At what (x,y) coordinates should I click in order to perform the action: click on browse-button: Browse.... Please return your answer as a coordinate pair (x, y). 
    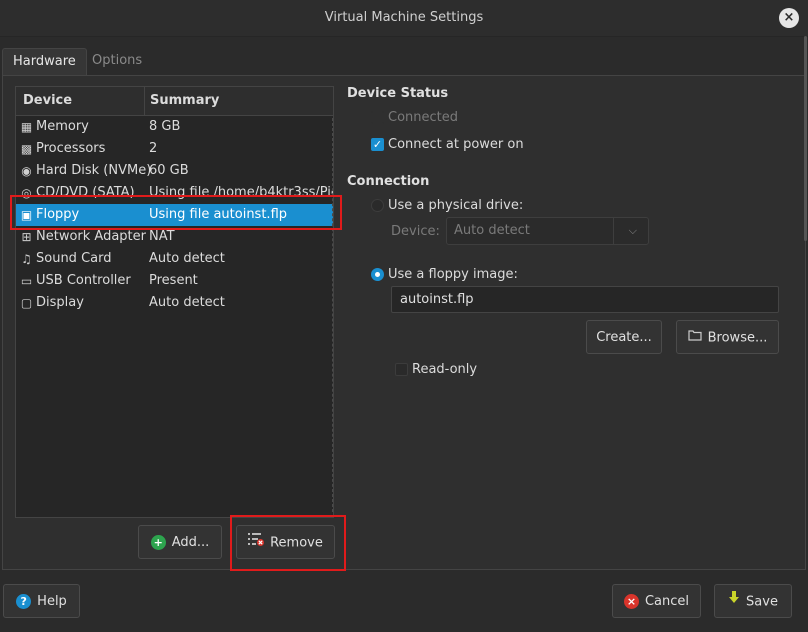
    Looking at the image, I should click on (727, 337).